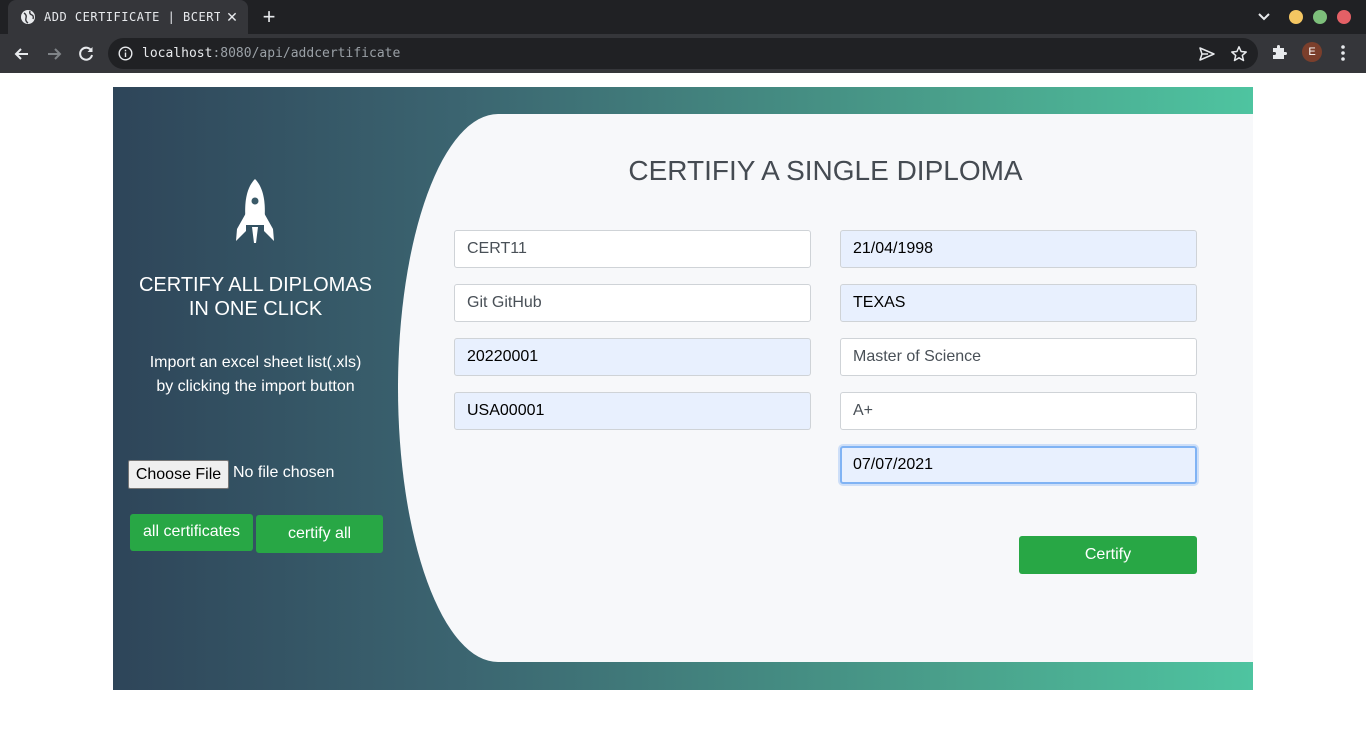 This screenshot has height=736, width=1366. I want to click on grade-field: A+, so click(1018, 411).